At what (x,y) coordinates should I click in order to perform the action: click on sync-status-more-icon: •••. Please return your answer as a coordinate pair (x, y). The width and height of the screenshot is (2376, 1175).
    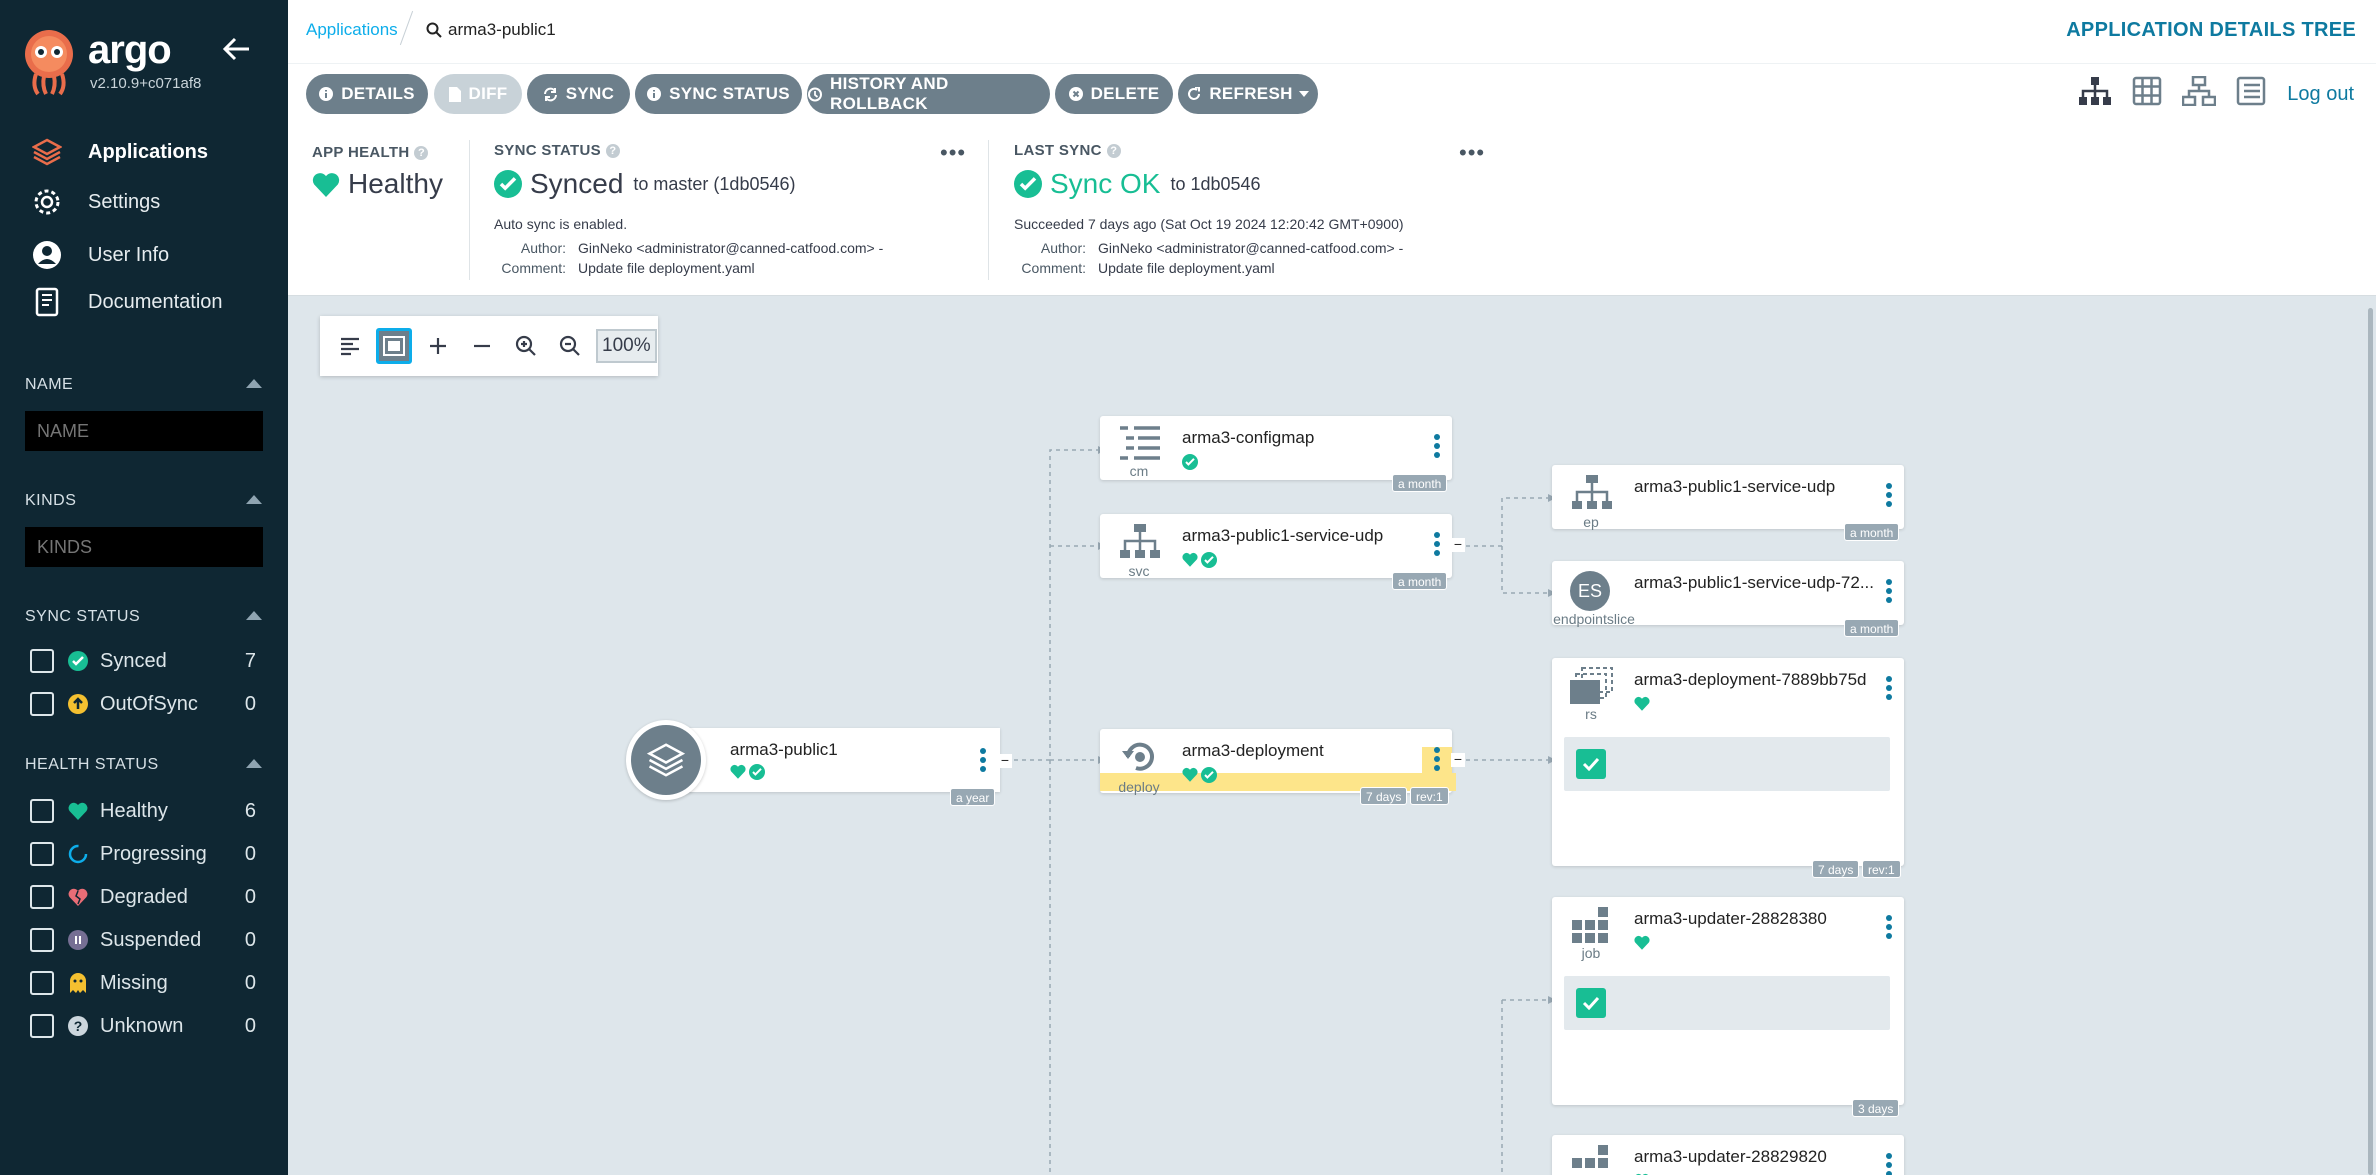
    Looking at the image, I should click on (953, 153).